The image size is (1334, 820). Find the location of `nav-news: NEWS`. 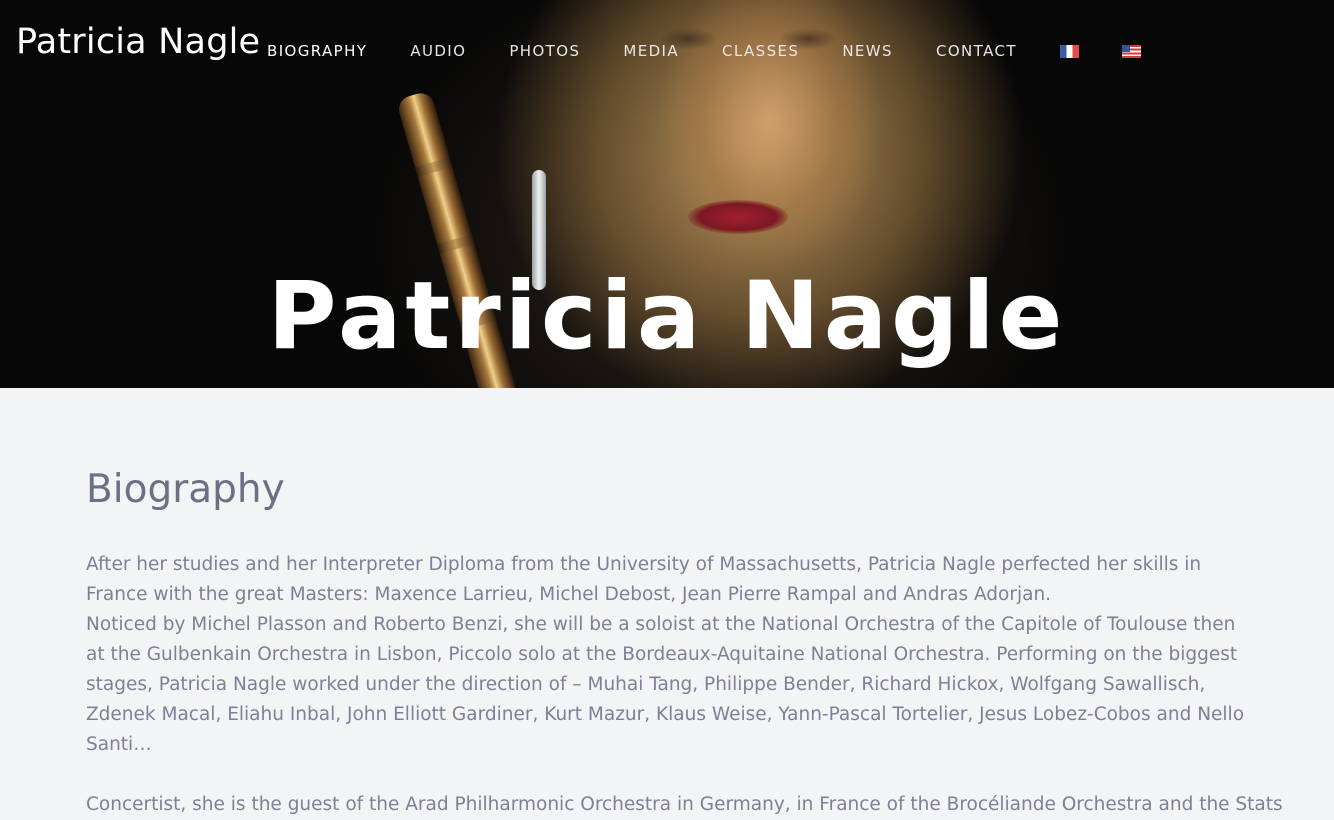

nav-news: NEWS is located at coordinates (867, 51).